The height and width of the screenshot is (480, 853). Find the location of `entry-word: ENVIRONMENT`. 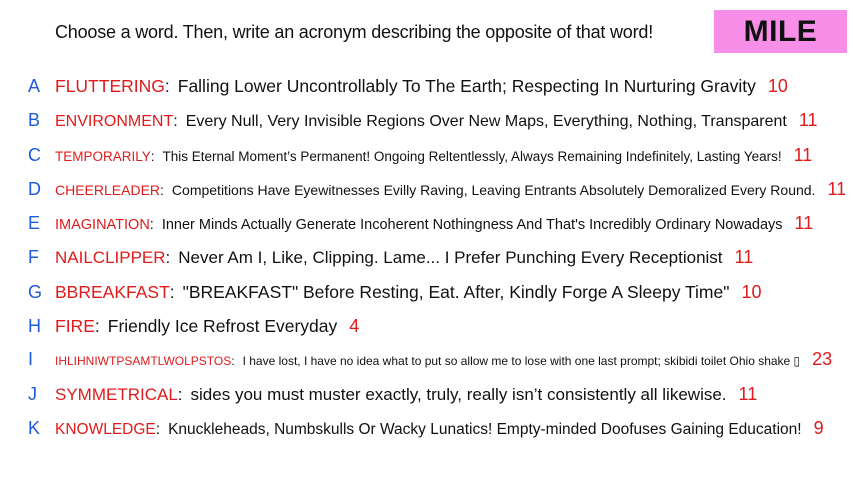

entry-word: ENVIRONMENT is located at coordinates (114, 121).